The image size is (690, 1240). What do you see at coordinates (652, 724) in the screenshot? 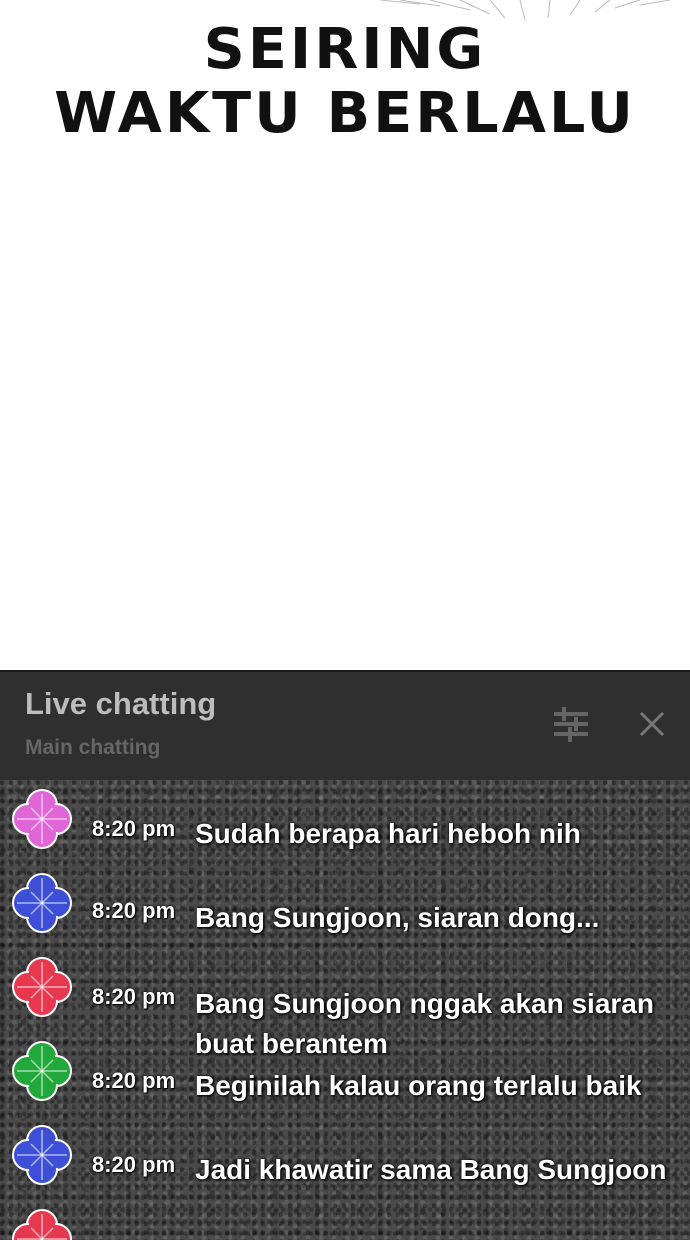
I see `close-icon` at bounding box center [652, 724].